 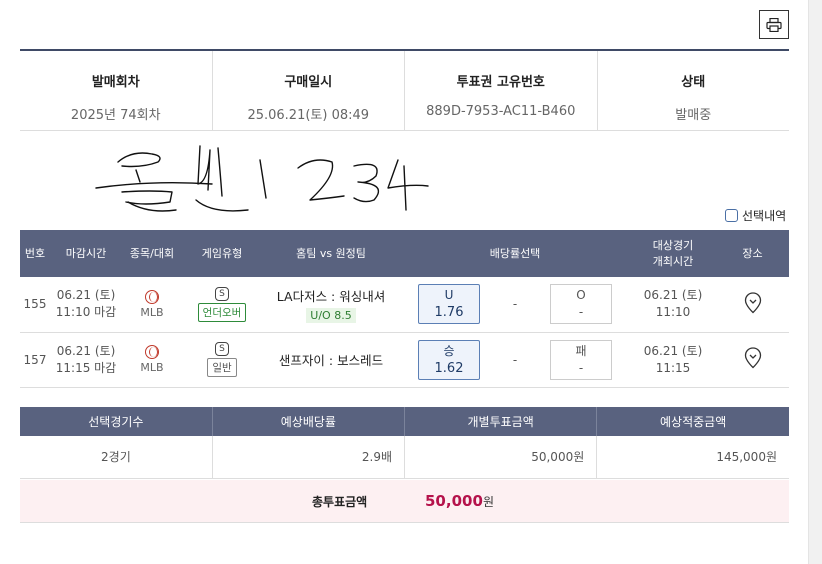 I want to click on odds-pick-cell: U 1.76, so click(x=449, y=305).